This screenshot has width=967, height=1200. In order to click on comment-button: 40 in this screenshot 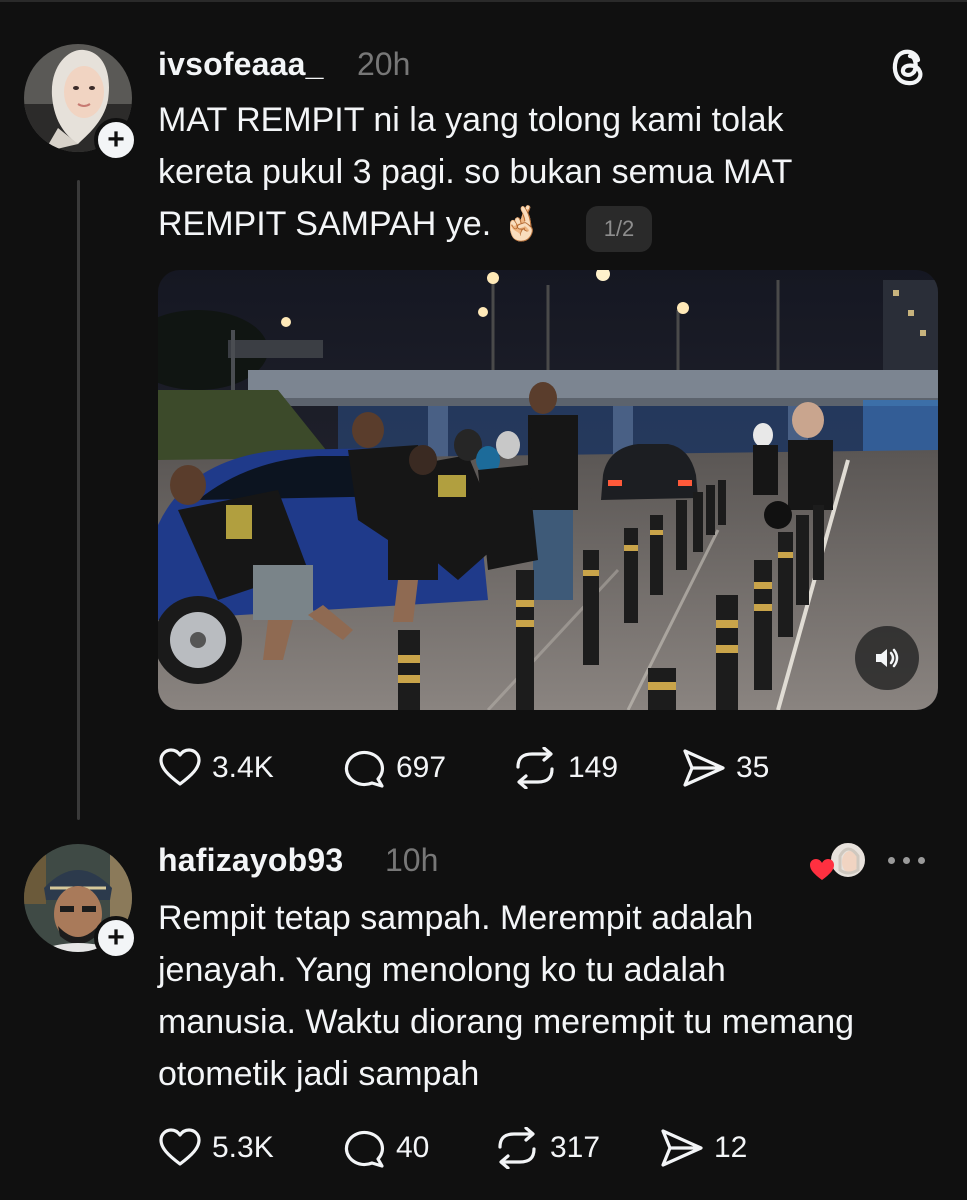, I will do `click(385, 1148)`.